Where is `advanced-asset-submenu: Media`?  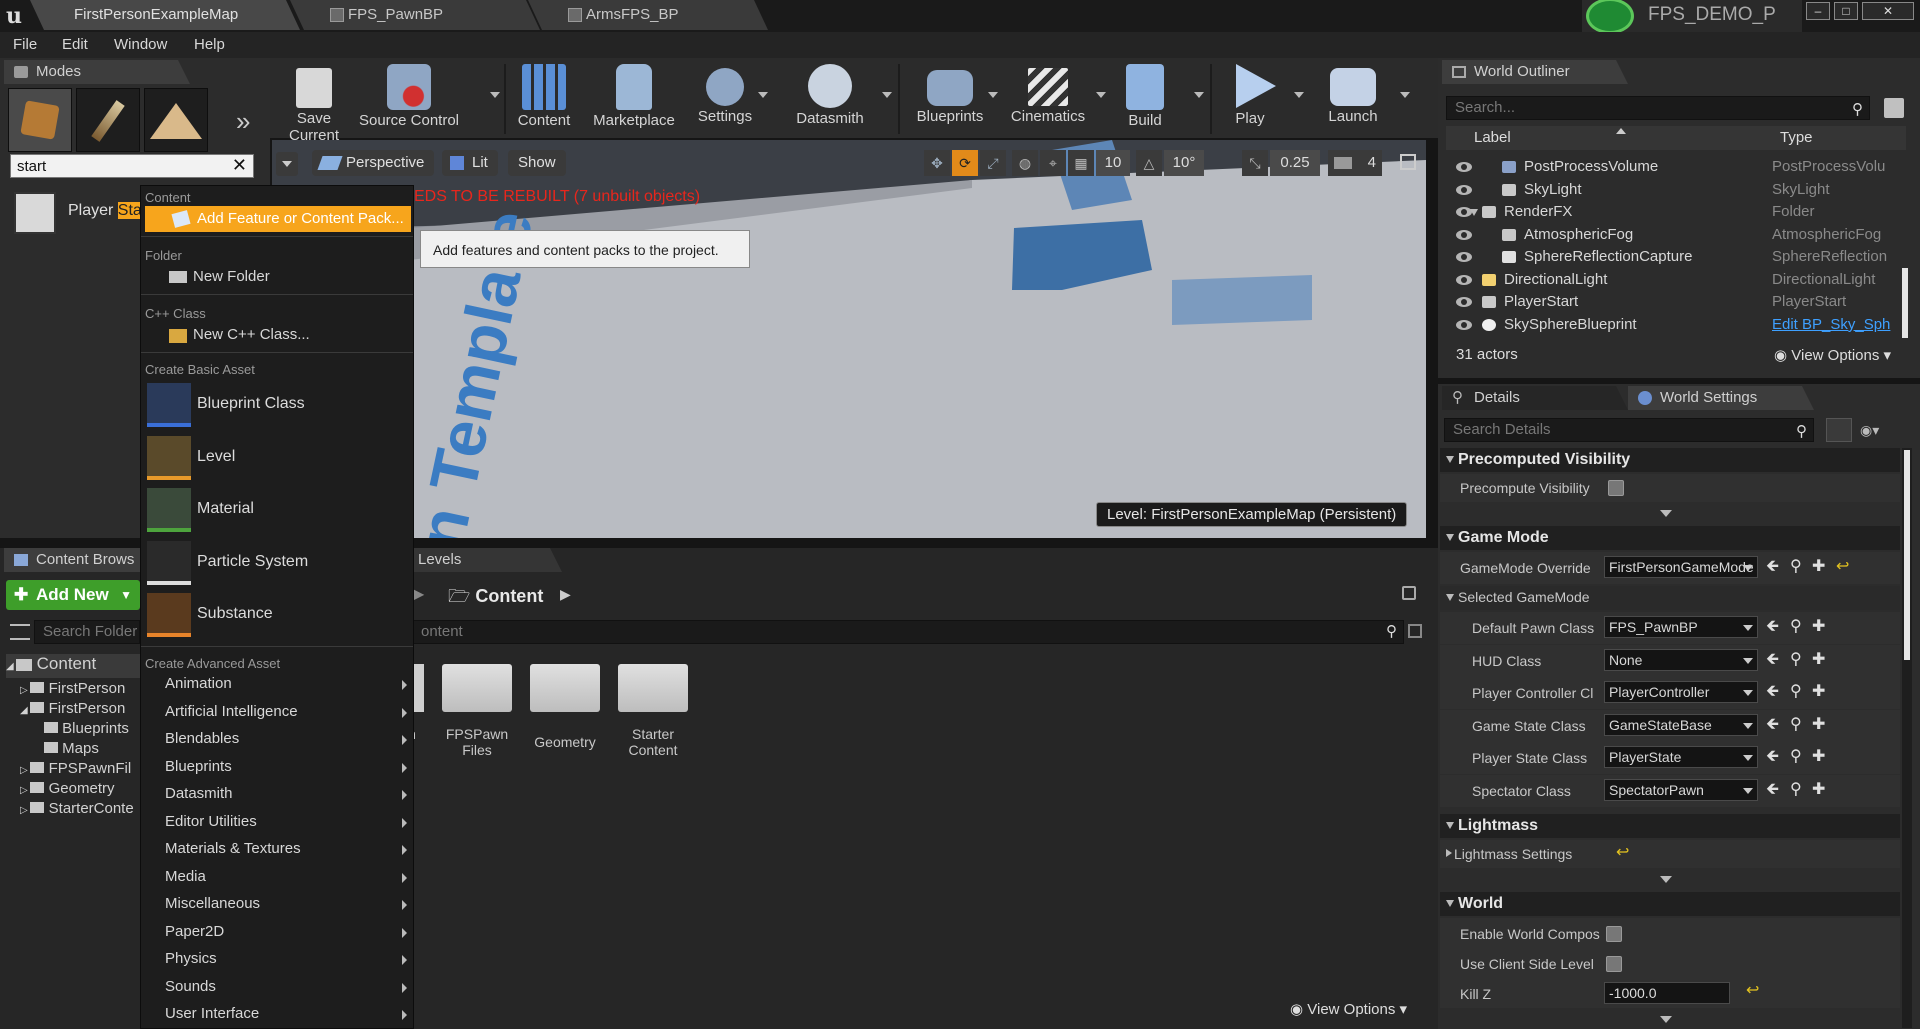
advanced-asset-submenu: Media is located at coordinates (277, 877).